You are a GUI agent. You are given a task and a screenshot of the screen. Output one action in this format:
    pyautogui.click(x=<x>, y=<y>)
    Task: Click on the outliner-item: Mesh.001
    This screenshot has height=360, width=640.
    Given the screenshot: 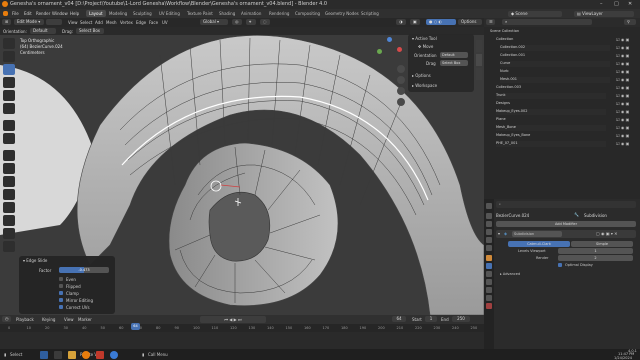 What is the action you would take?
    pyautogui.click(x=555, y=80)
    